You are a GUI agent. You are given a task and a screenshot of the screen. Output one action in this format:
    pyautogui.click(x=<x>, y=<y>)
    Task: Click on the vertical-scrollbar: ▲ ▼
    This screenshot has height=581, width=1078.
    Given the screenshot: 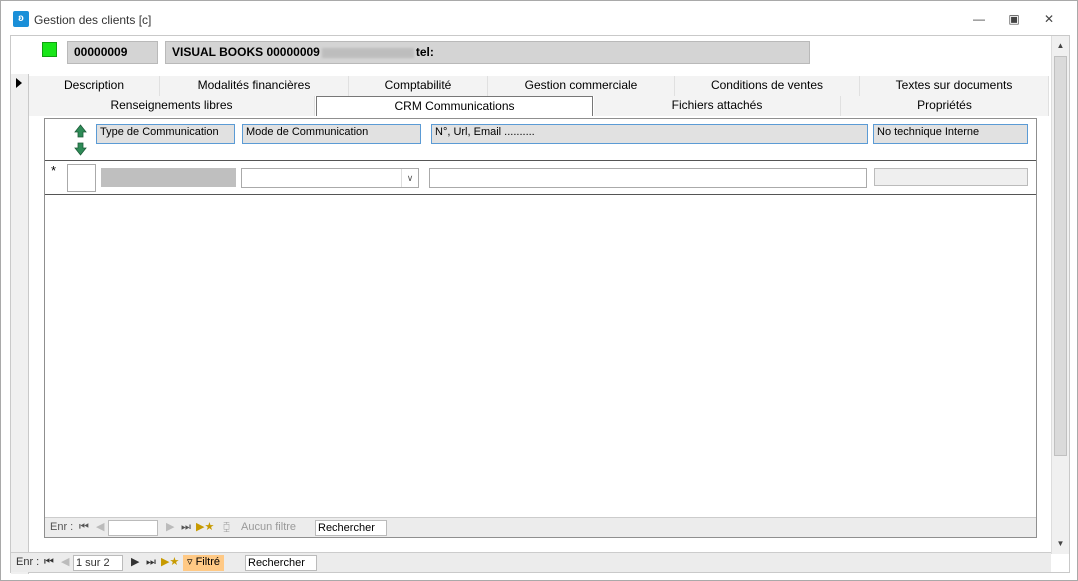 What is the action you would take?
    pyautogui.click(x=1060, y=295)
    